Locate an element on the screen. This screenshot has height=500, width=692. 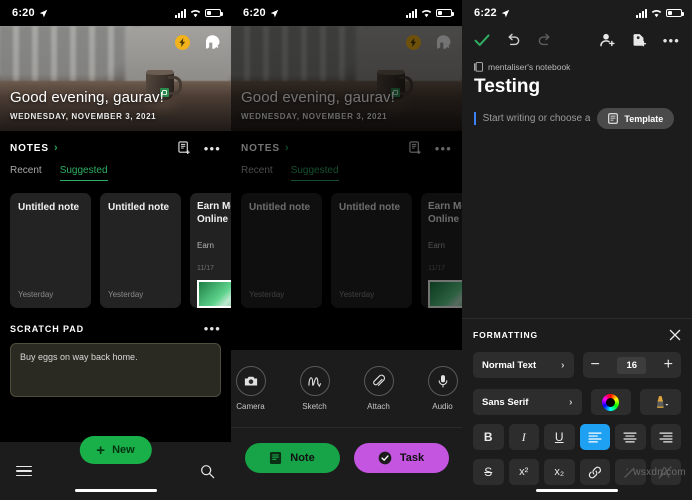
undo-icon is located at coordinates (513, 40).